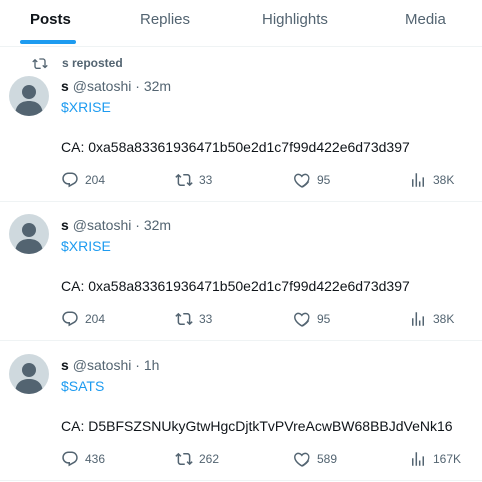  I want to click on views-button: 167K, so click(435, 459).